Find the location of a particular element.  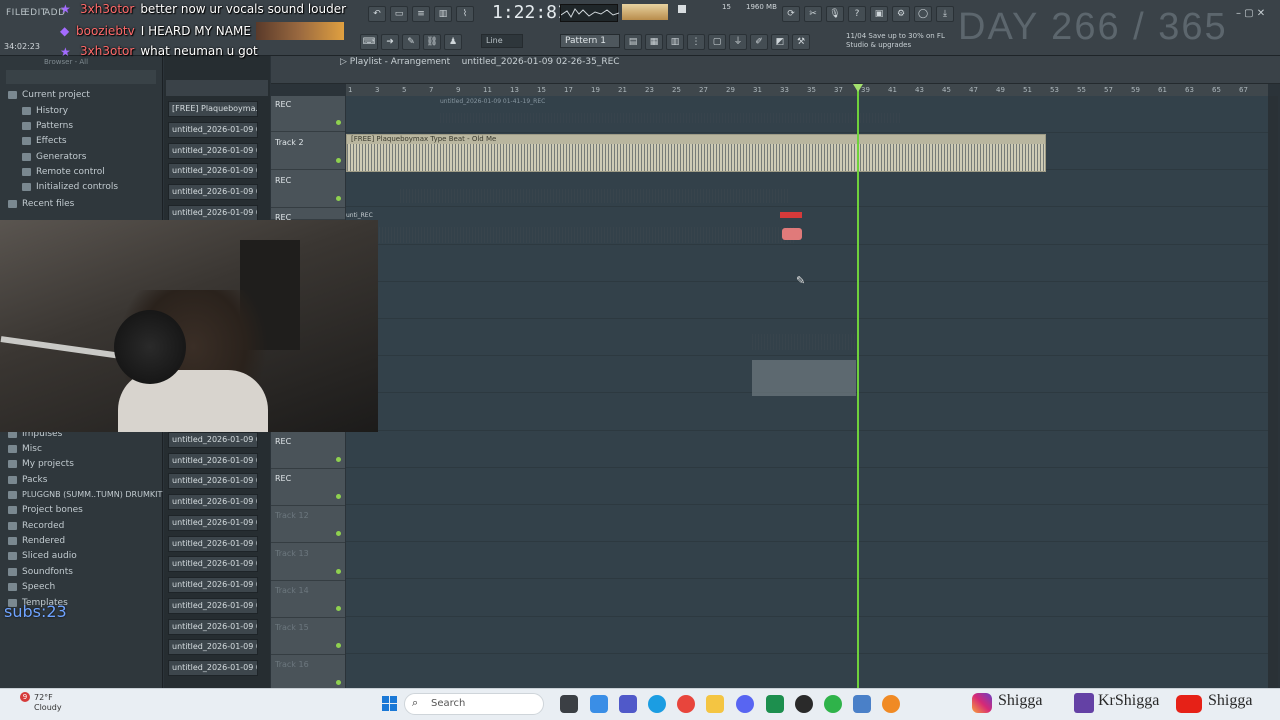

browser-initialized-controls: Initialized controls is located at coordinates (70, 189).